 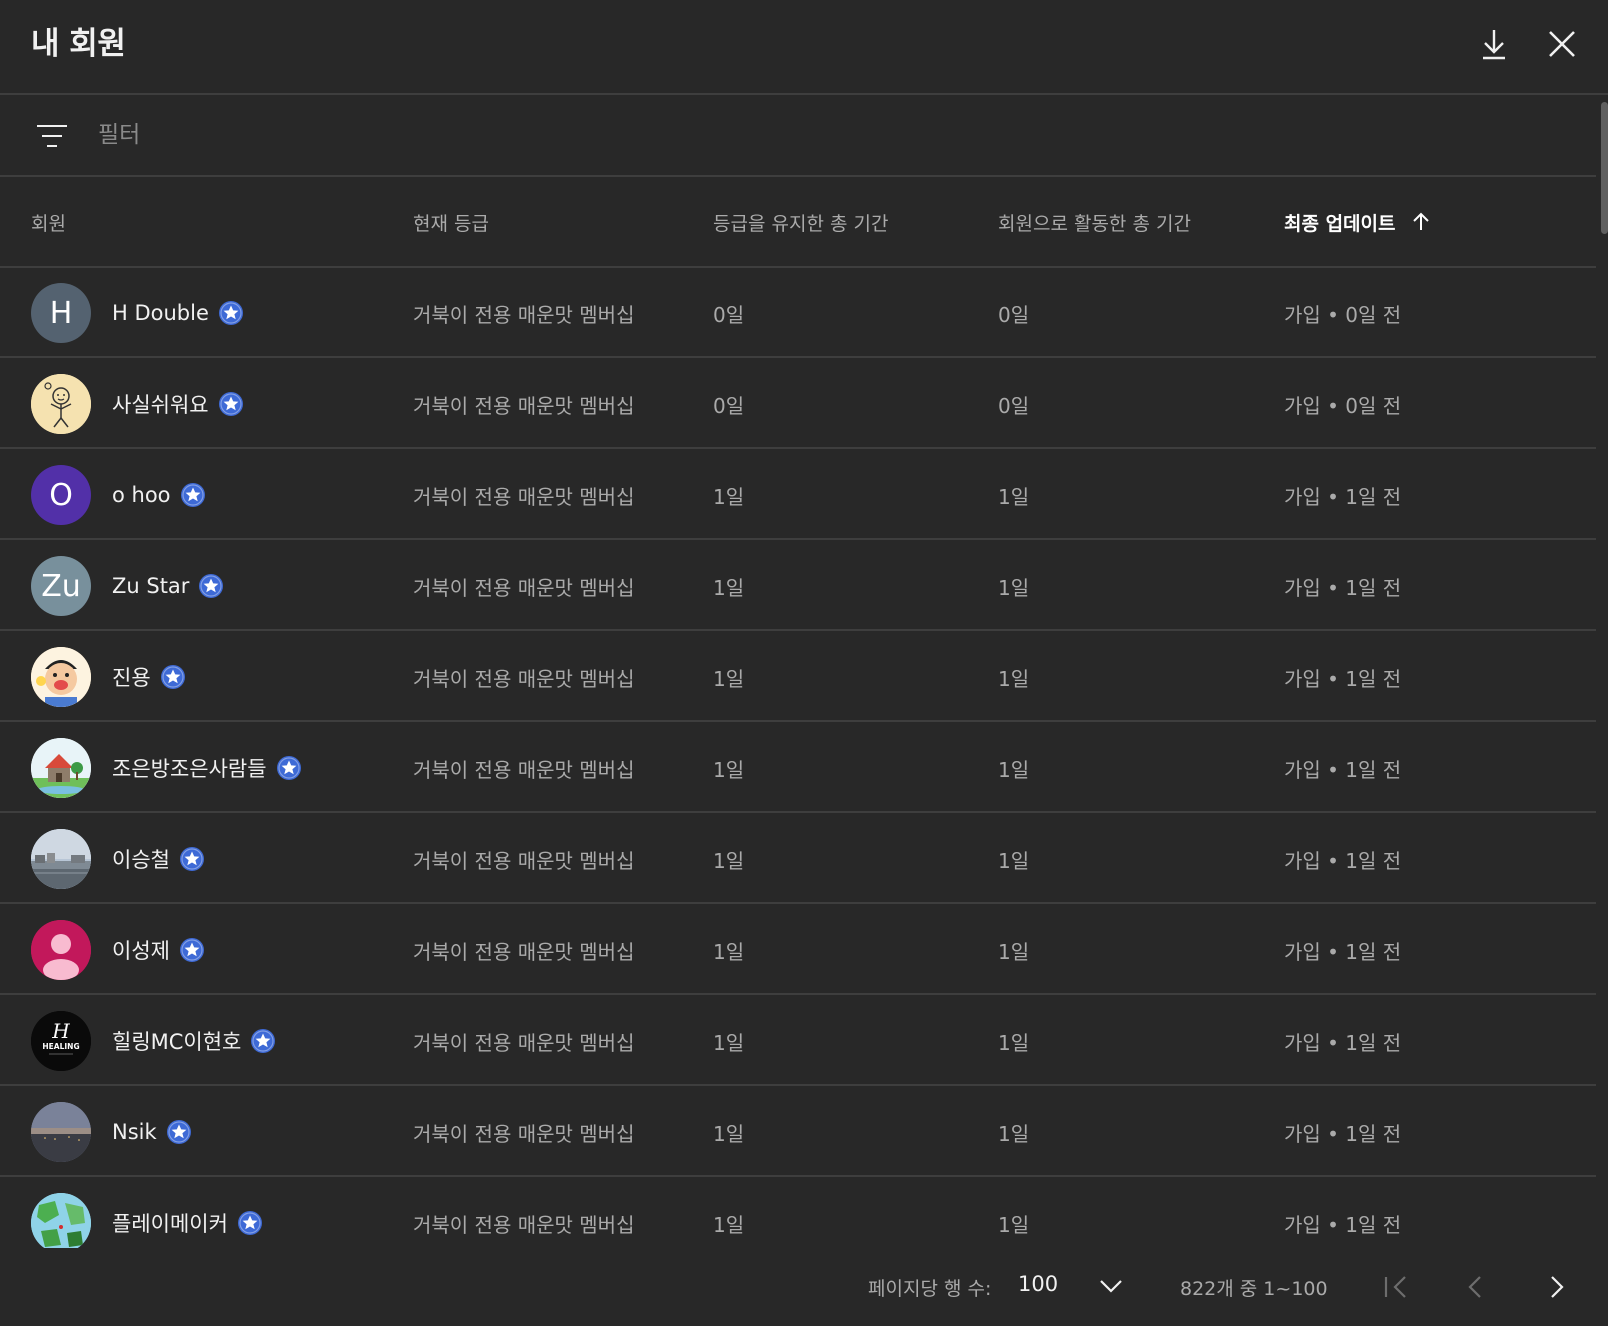 What do you see at coordinates (150, 586) in the screenshot?
I see `member-name: Zu Star` at bounding box center [150, 586].